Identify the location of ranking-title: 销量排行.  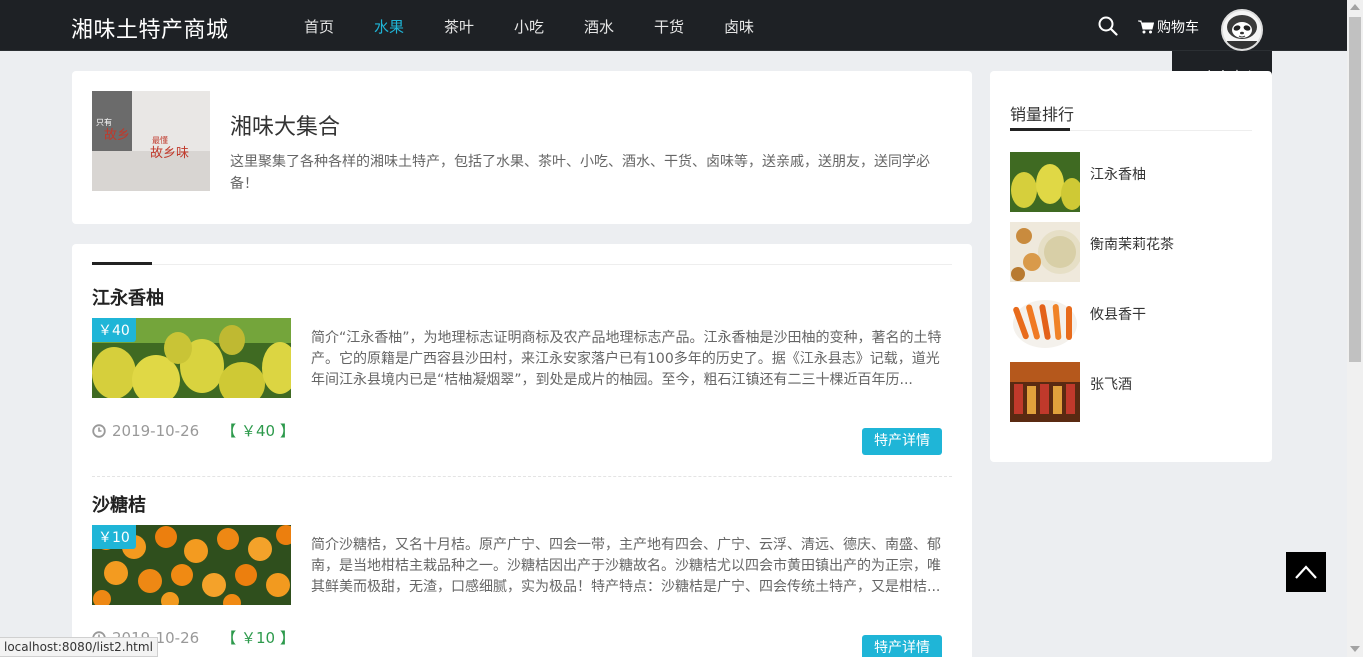
(1042, 114).